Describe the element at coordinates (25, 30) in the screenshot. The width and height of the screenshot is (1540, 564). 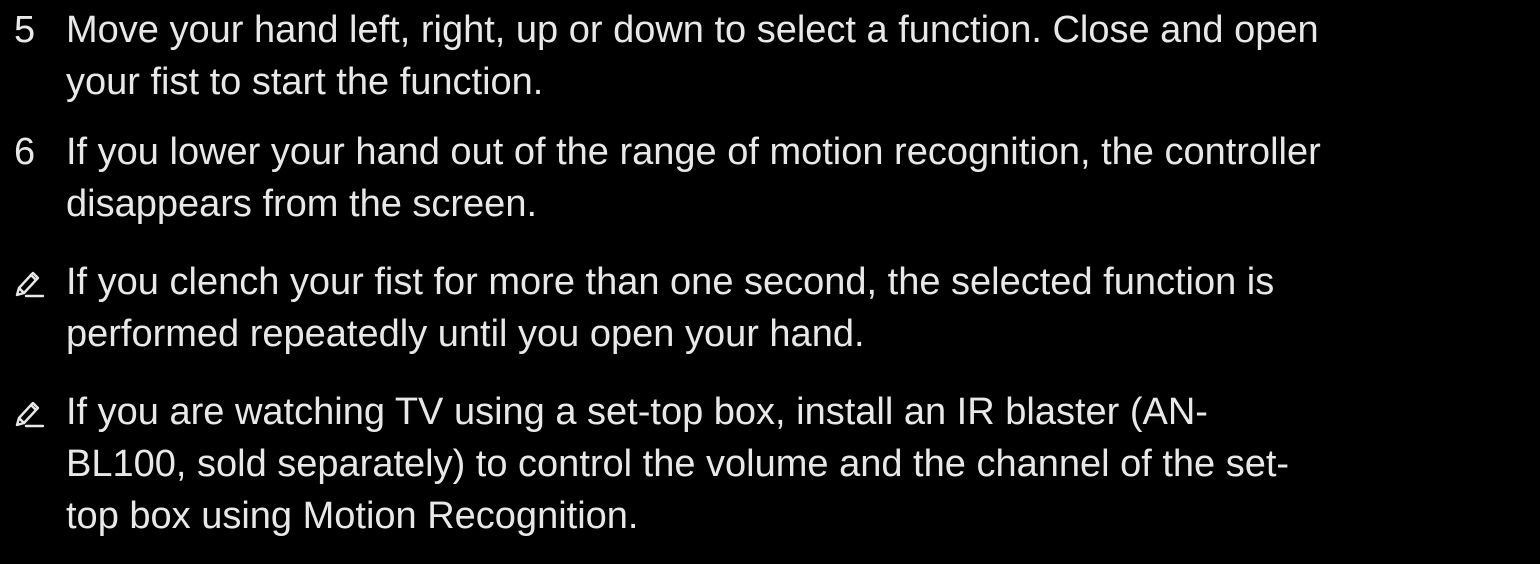
I see `step-number: 5` at that location.